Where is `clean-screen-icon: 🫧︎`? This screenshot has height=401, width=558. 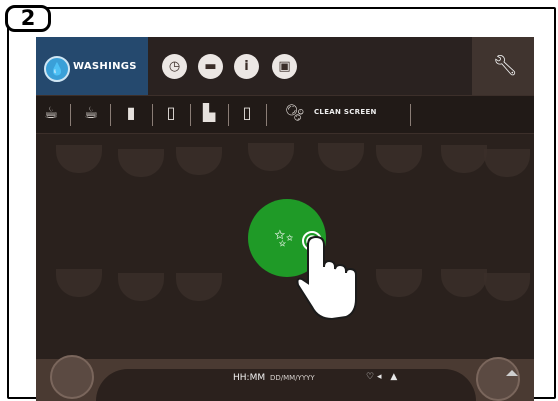
clean-screen-icon: 🫧︎ is located at coordinates (295, 113).